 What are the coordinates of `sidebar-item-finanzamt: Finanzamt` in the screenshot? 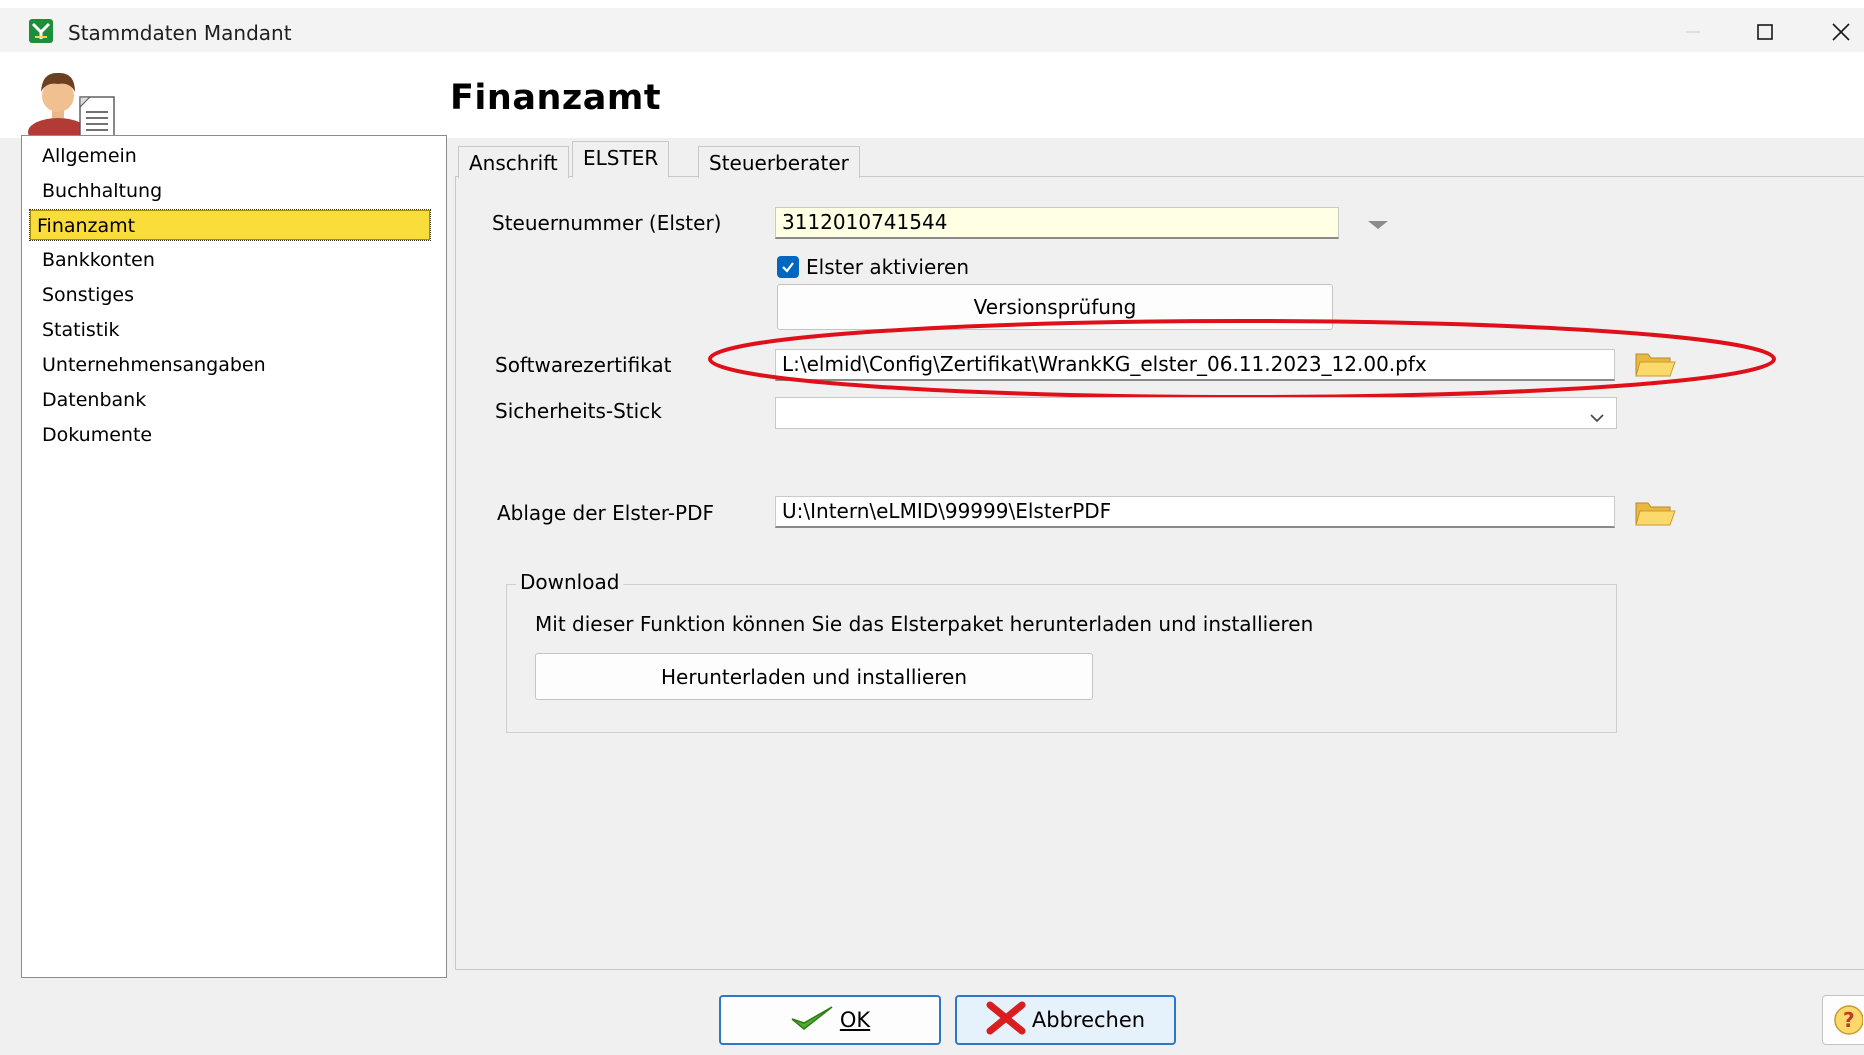 It's located at (230, 225).